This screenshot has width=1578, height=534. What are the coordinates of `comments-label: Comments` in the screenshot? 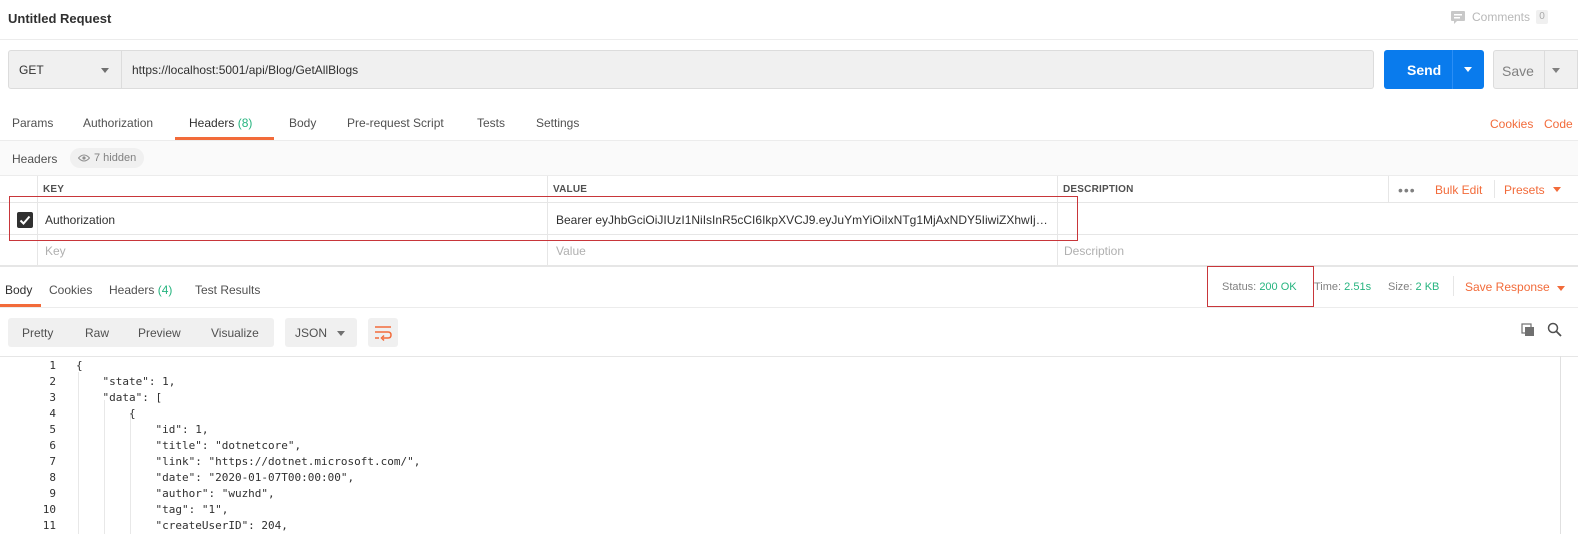 It's located at (1501, 17).